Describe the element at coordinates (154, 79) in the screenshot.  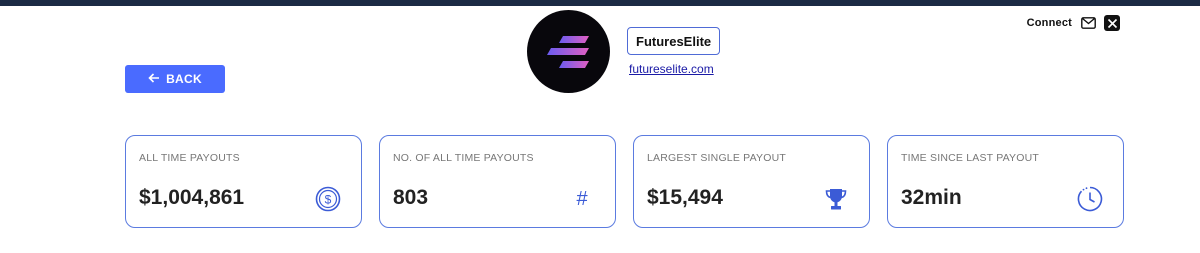
I see `arrow-left-icon` at that location.